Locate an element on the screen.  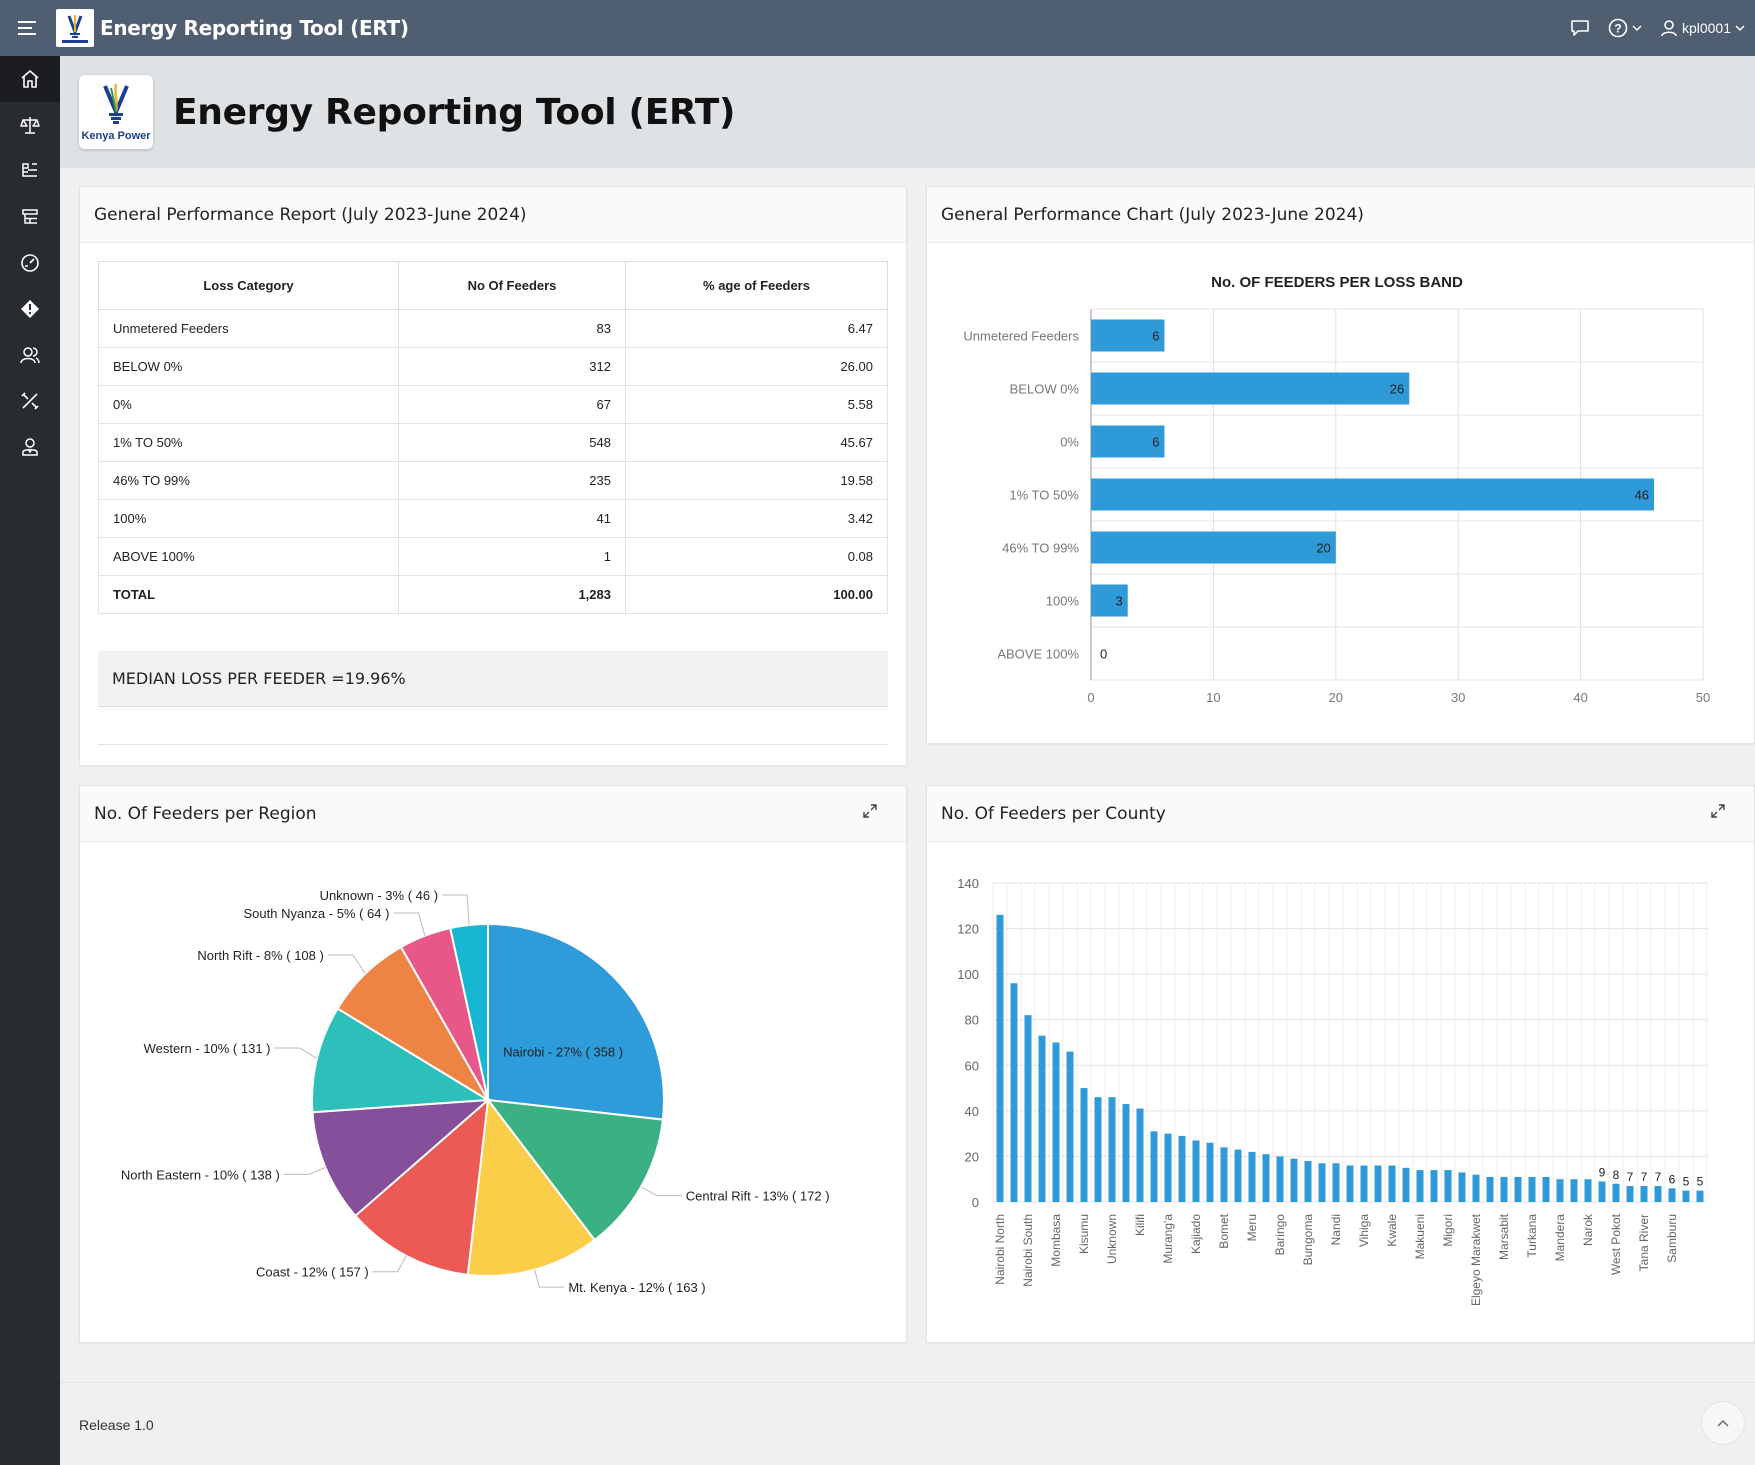
column-header: % age of Feeders is located at coordinates (756, 285).